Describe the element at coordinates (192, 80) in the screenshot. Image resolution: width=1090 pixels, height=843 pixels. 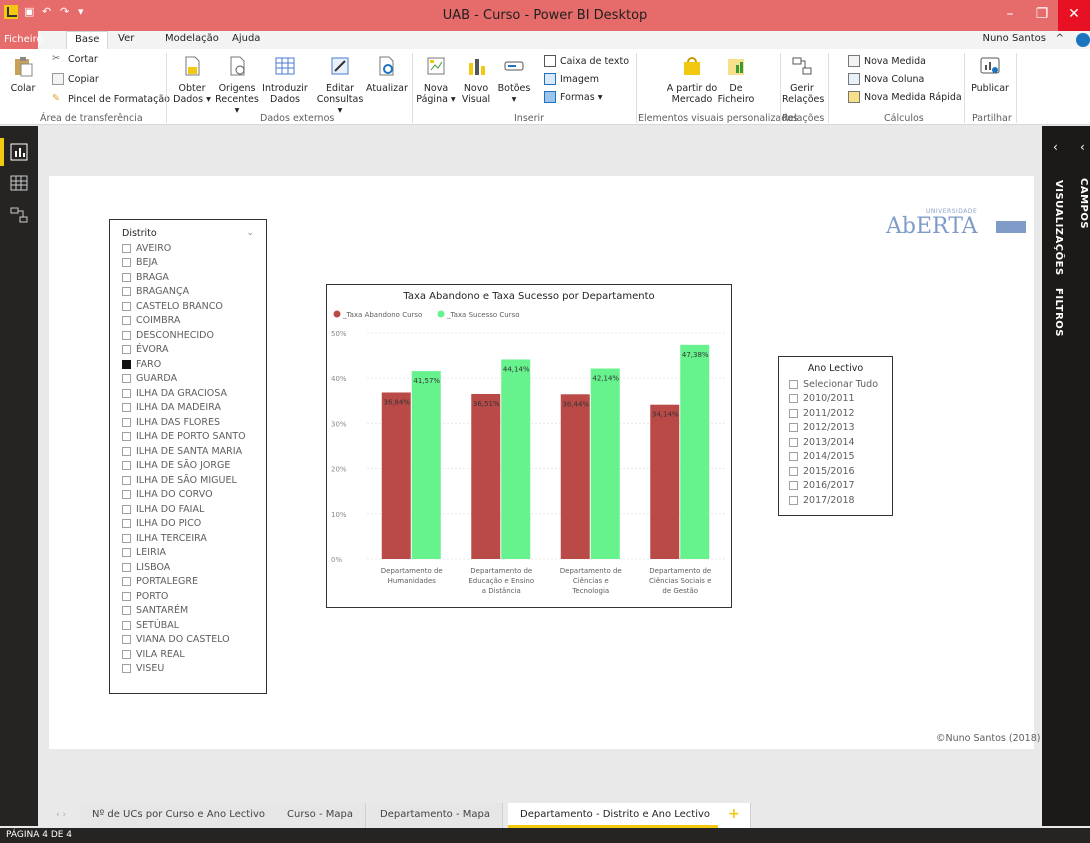
I see `get-data-button: Obter Dados ▾` at that location.